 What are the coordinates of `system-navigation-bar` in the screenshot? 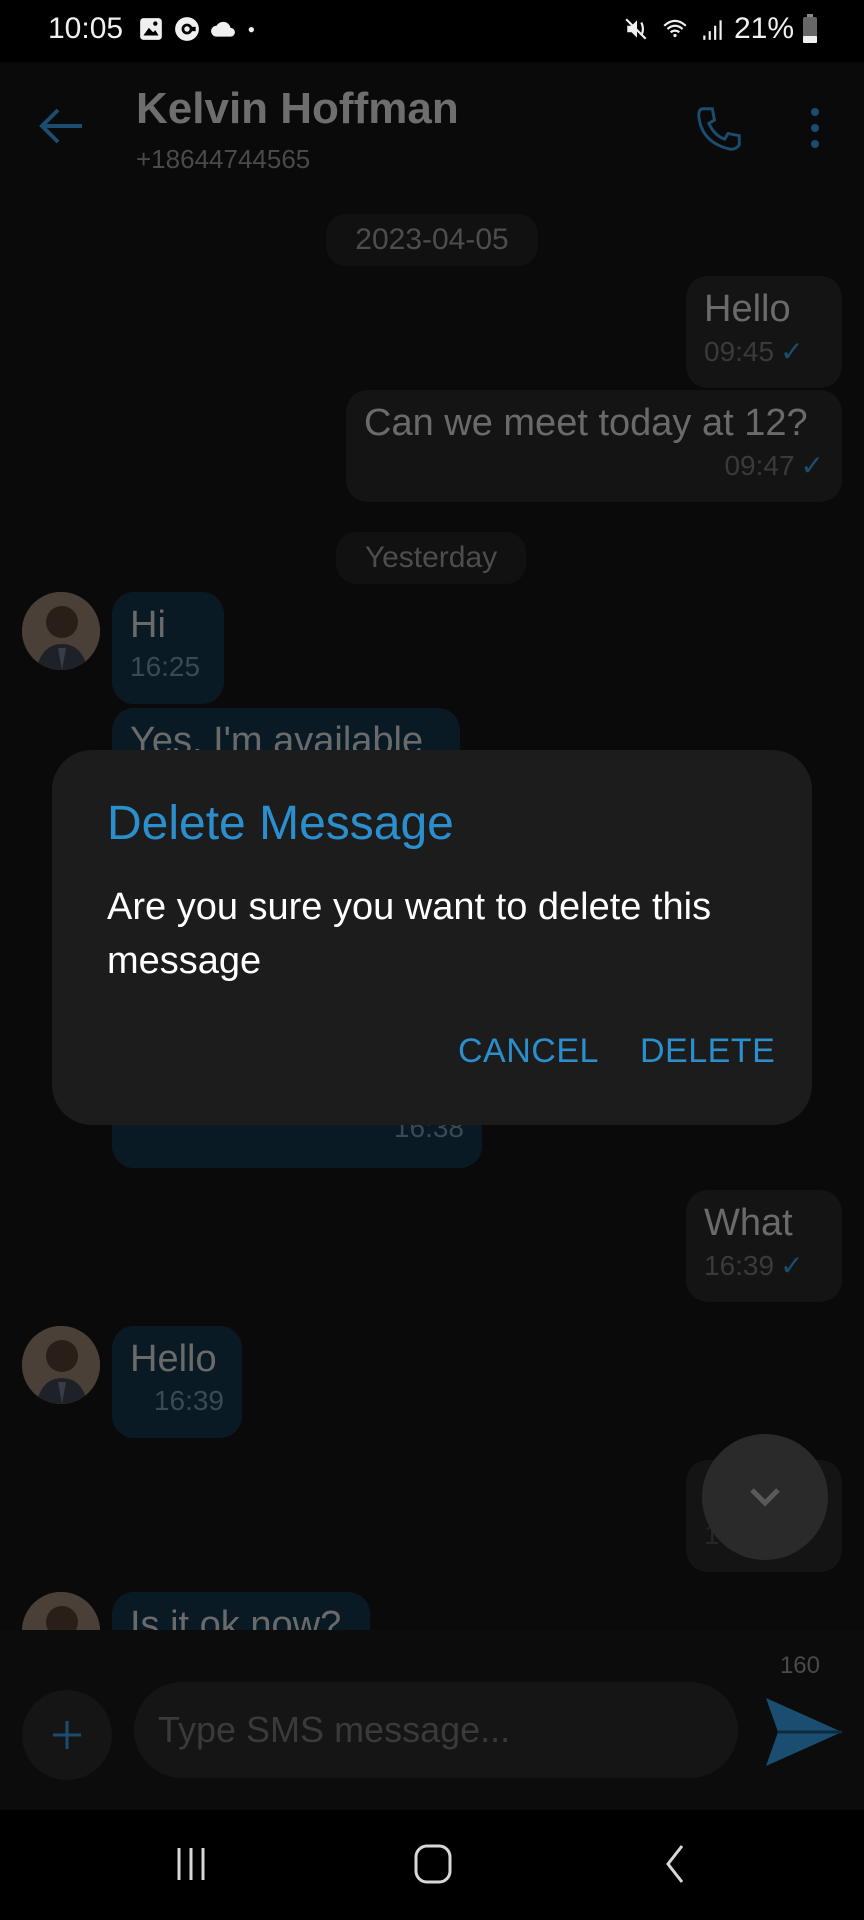 It's located at (432, 1865).